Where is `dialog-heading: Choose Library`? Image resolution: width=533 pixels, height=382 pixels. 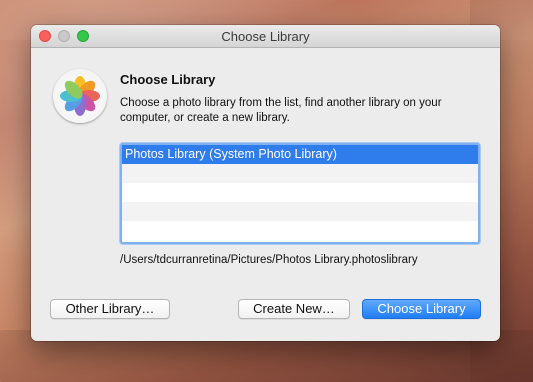 dialog-heading: Choose Library is located at coordinates (168, 79).